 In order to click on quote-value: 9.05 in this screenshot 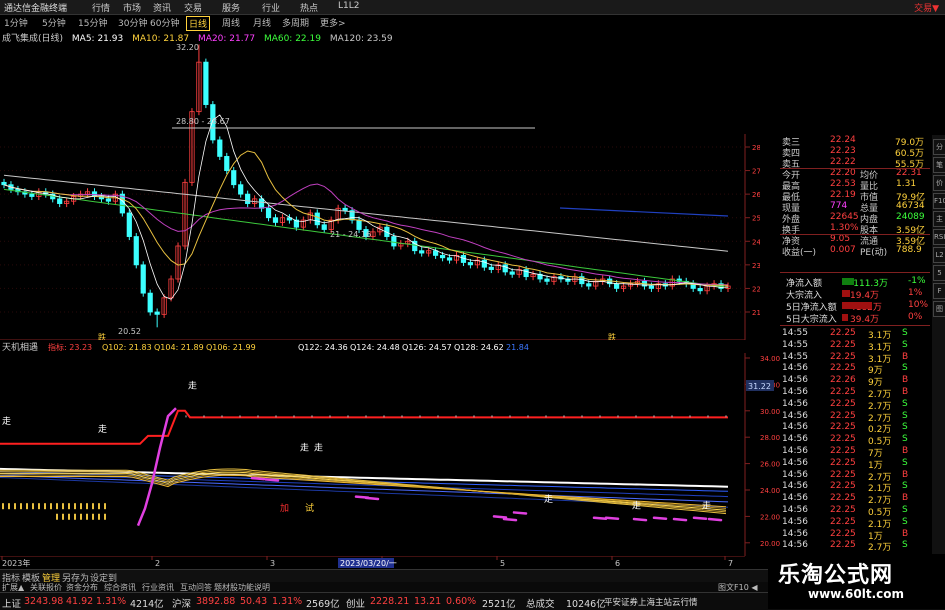, I will do `click(840, 239)`.